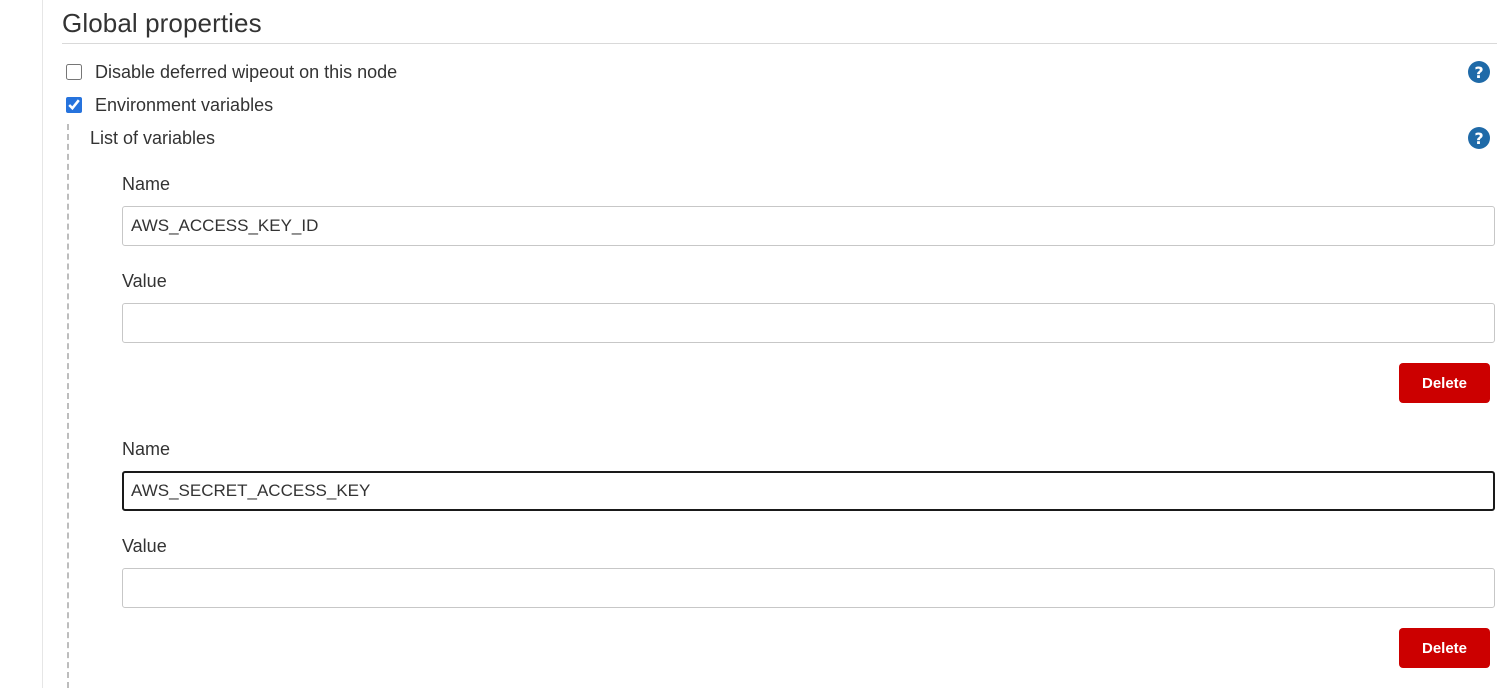 This screenshot has height=688, width=1502. Describe the element at coordinates (42, 344) in the screenshot. I see `left-divider` at that location.